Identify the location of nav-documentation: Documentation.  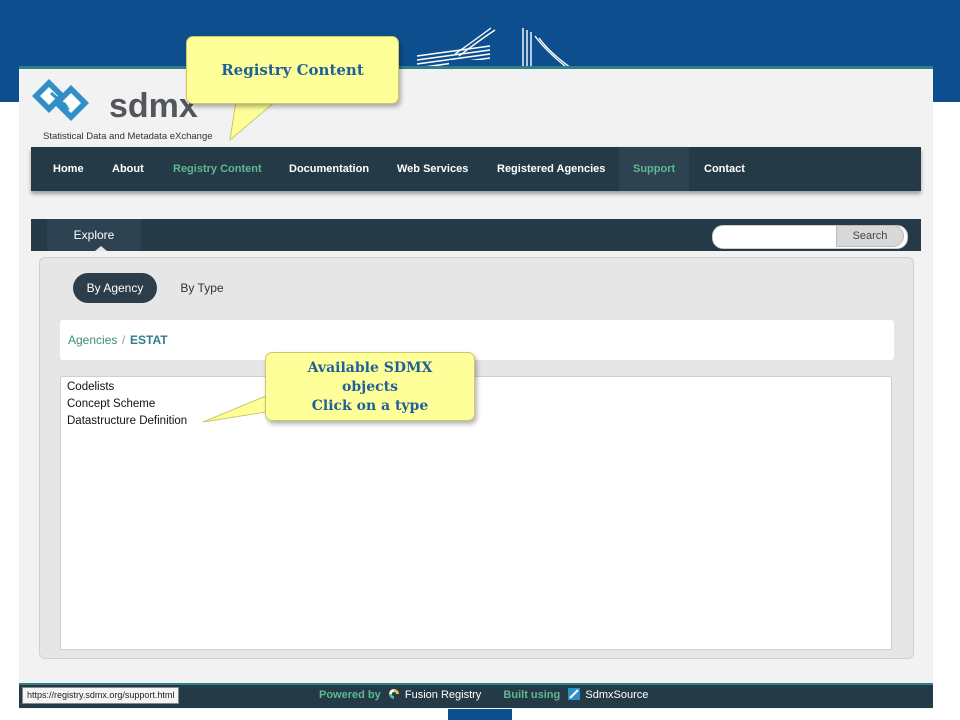
(329, 169).